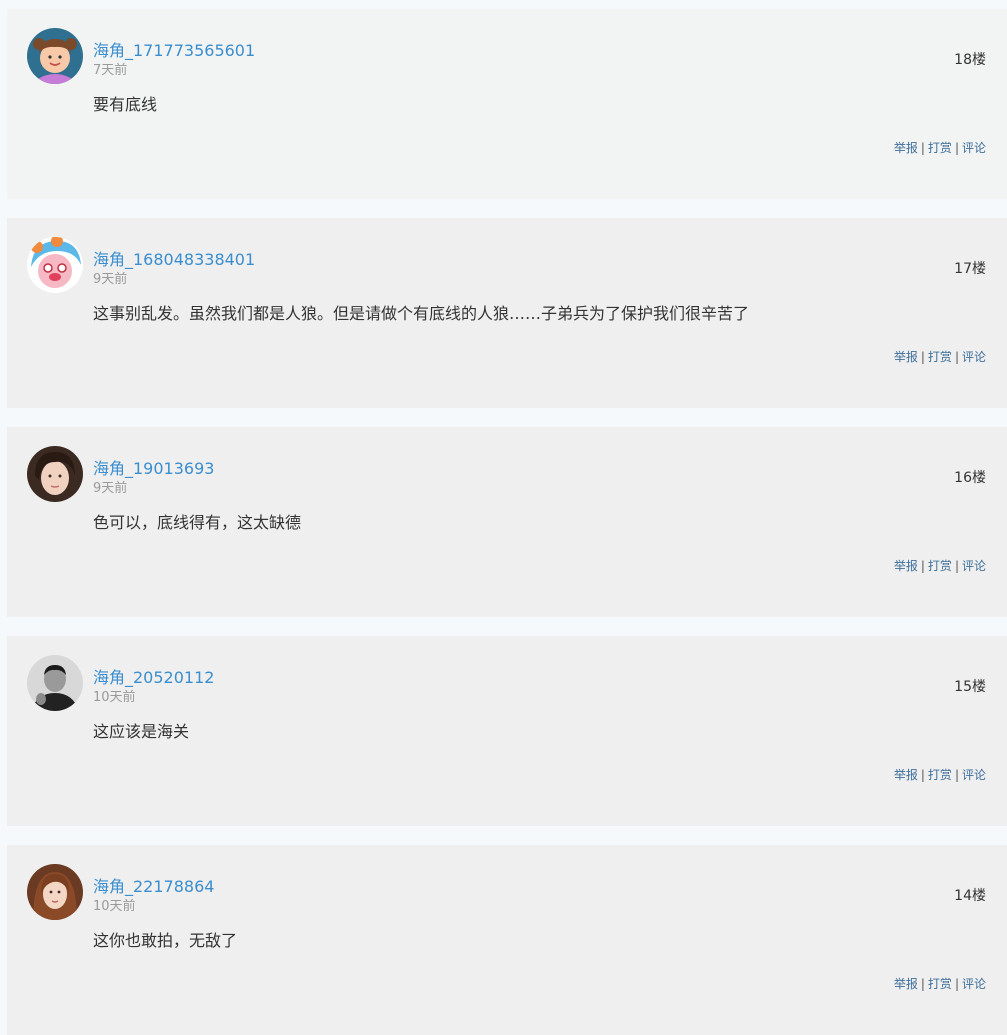  Describe the element at coordinates (153, 467) in the screenshot. I see `username-link: 海角_19013693` at that location.